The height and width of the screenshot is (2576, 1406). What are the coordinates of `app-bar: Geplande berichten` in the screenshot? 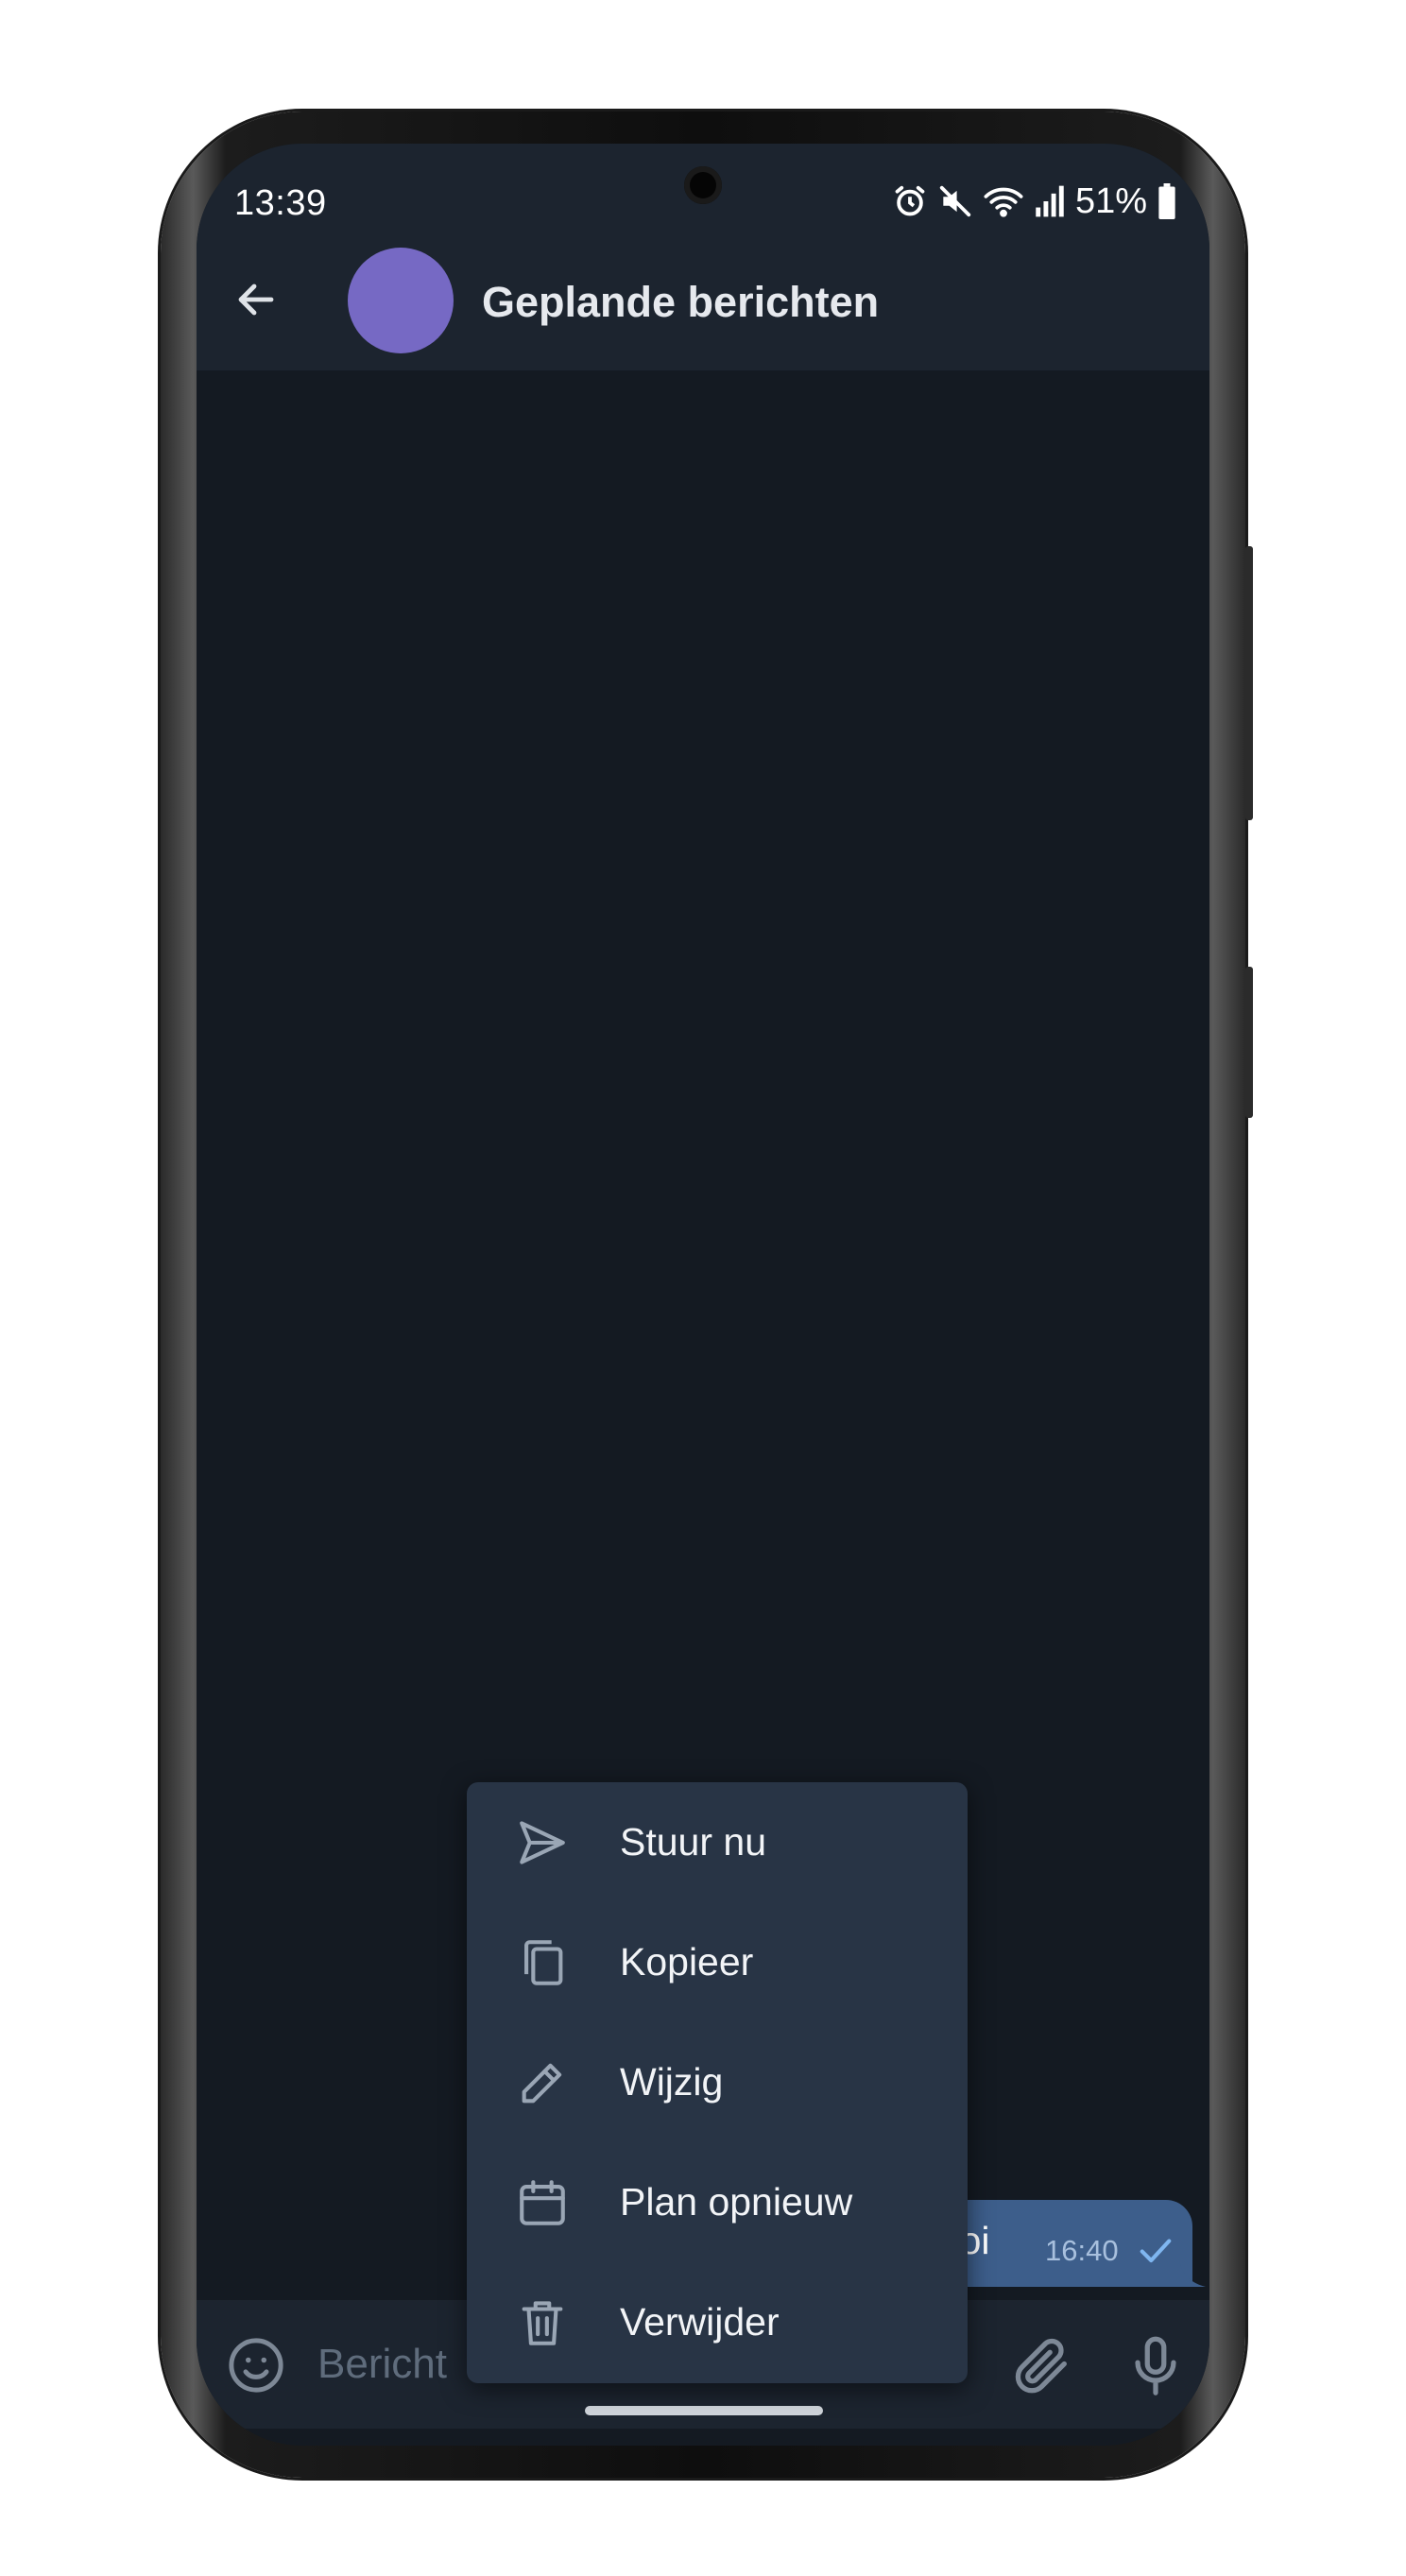 It's located at (703, 299).